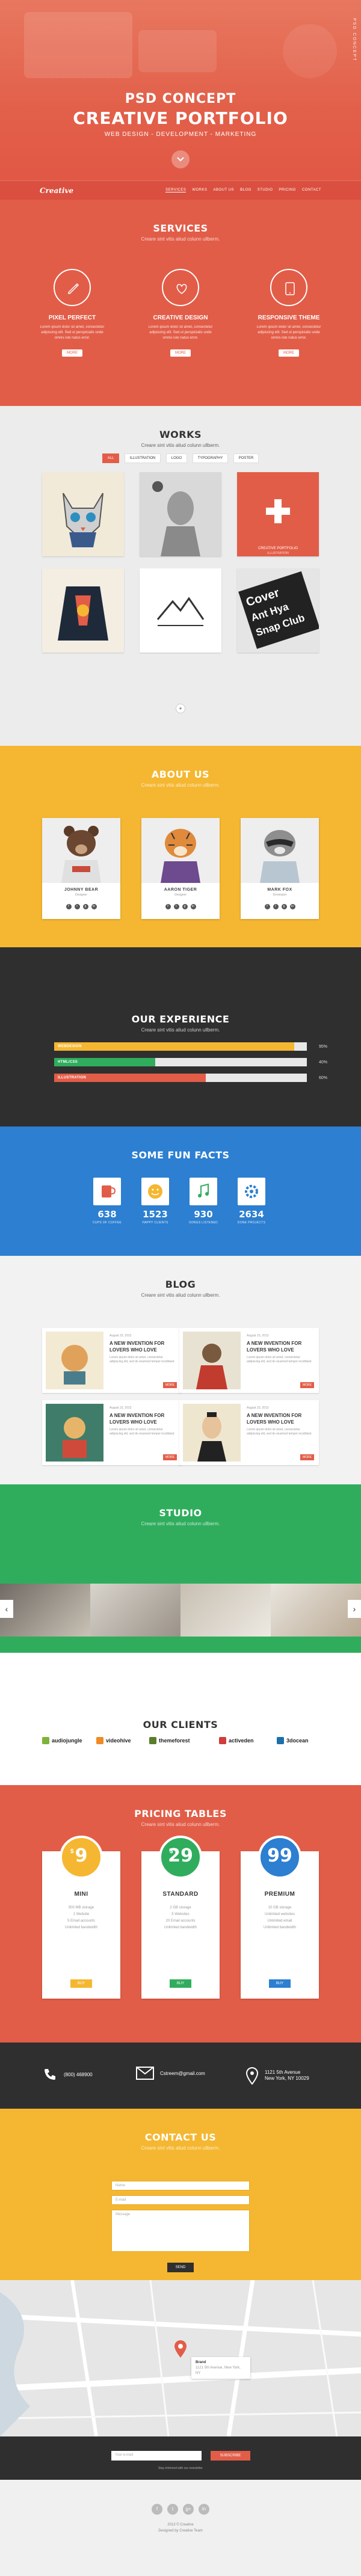  Describe the element at coordinates (293, 1741) in the screenshot. I see `client-logo: 3docean` at that location.